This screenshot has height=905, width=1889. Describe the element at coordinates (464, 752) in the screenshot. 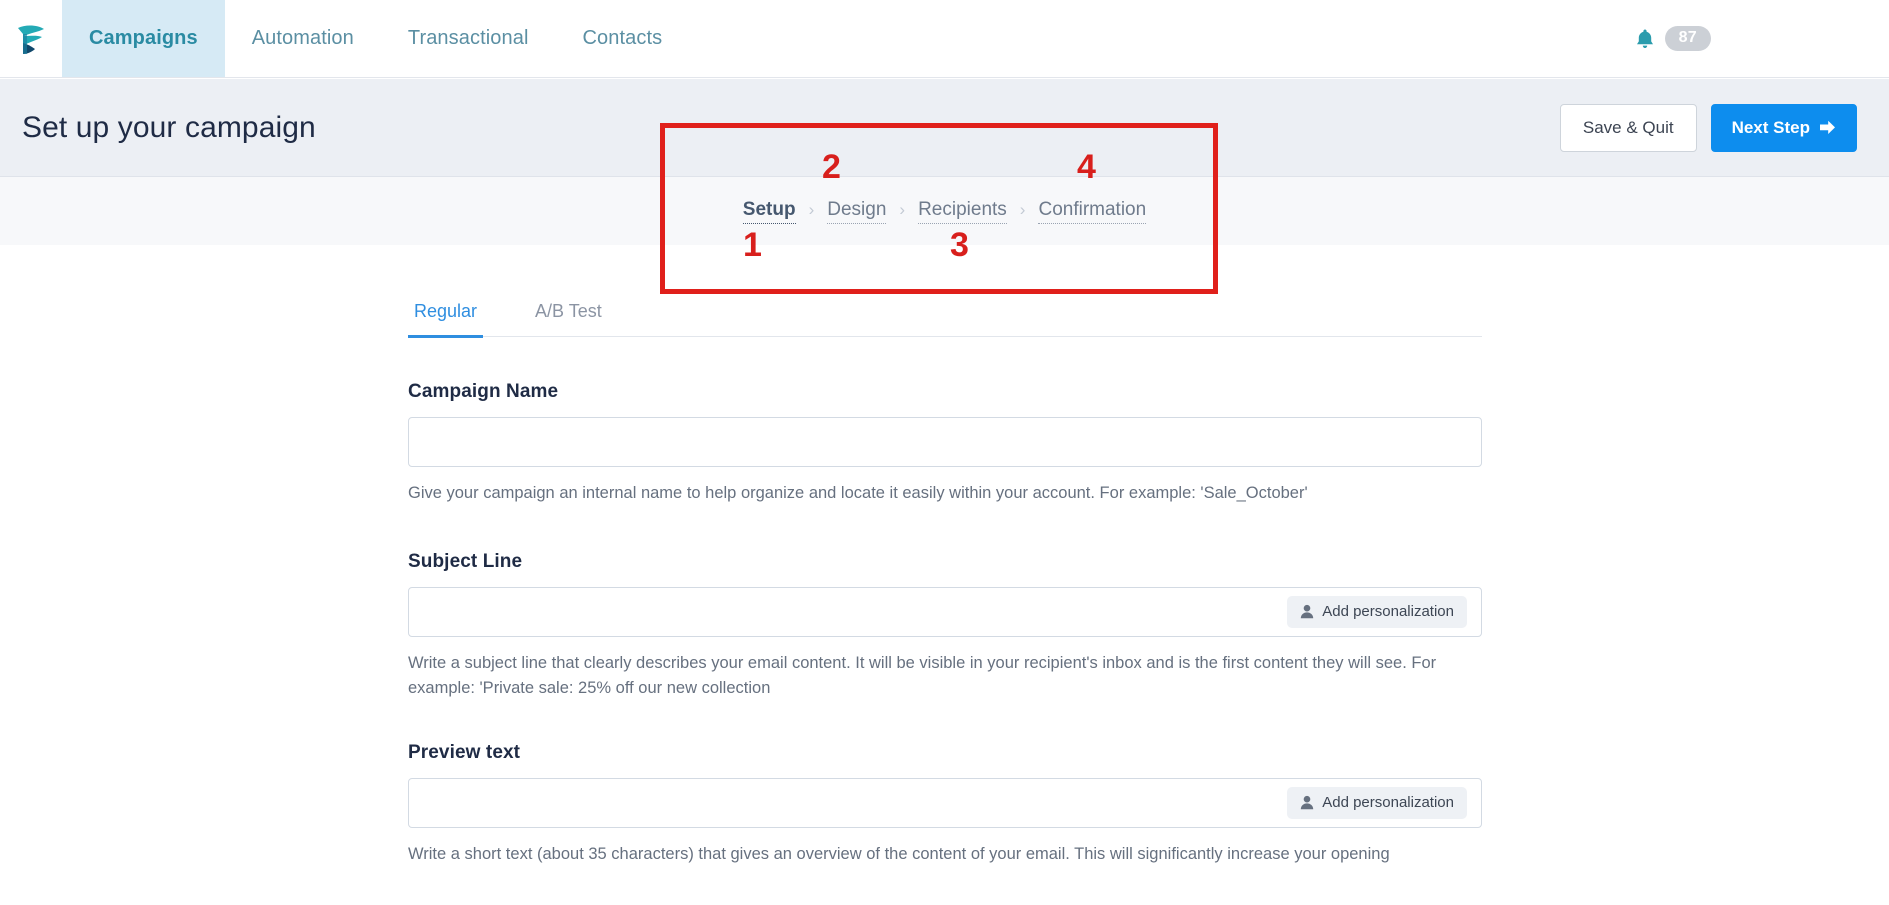

I see `preview-text-label: Preview text` at that location.